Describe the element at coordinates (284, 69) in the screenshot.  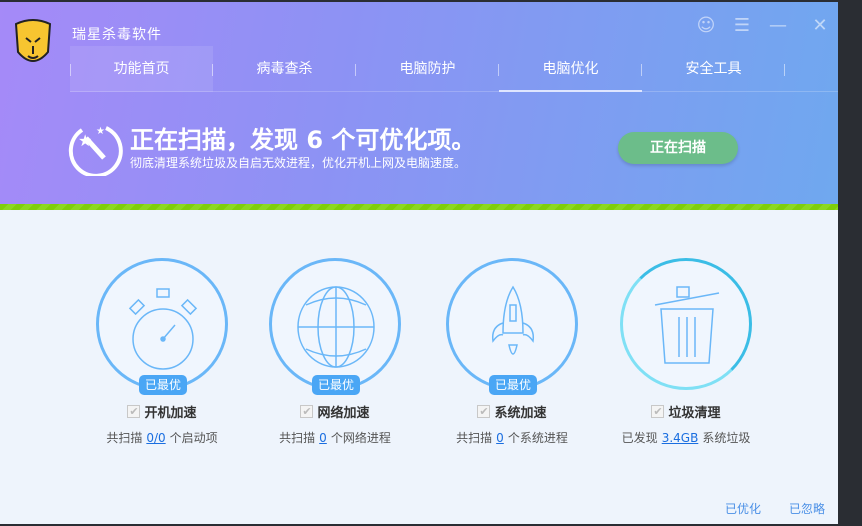
I see `tab-virus-scan: 病毒查杀` at that location.